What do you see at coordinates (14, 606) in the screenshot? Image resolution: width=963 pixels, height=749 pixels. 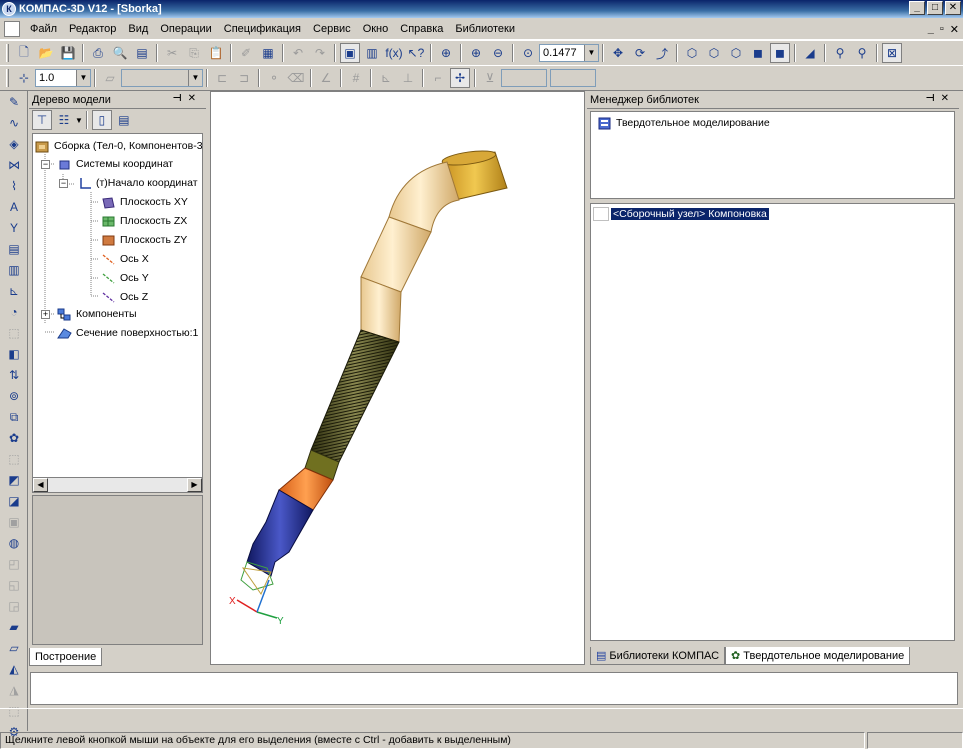 I see `rib-icon: ◲` at bounding box center [14, 606].